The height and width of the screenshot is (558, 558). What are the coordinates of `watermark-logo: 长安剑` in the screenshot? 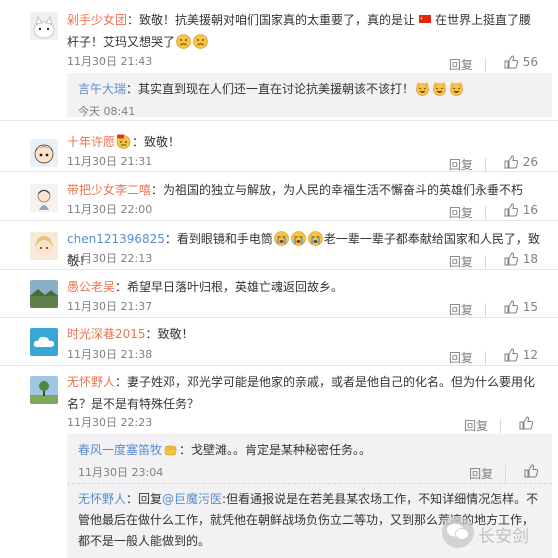 It's located at (495, 532).